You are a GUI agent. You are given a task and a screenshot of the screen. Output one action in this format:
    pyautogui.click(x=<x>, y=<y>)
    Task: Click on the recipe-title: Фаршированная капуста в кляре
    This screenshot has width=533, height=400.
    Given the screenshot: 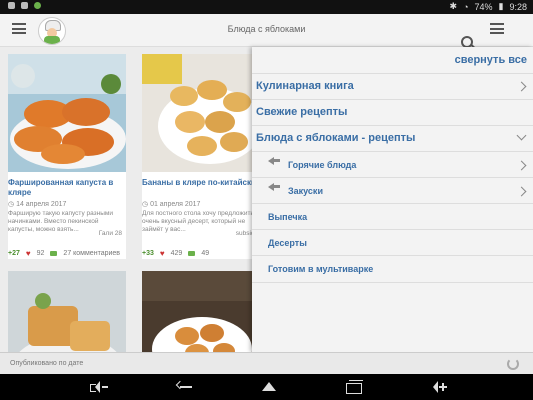 What is the action you would take?
    pyautogui.click(x=67, y=188)
    